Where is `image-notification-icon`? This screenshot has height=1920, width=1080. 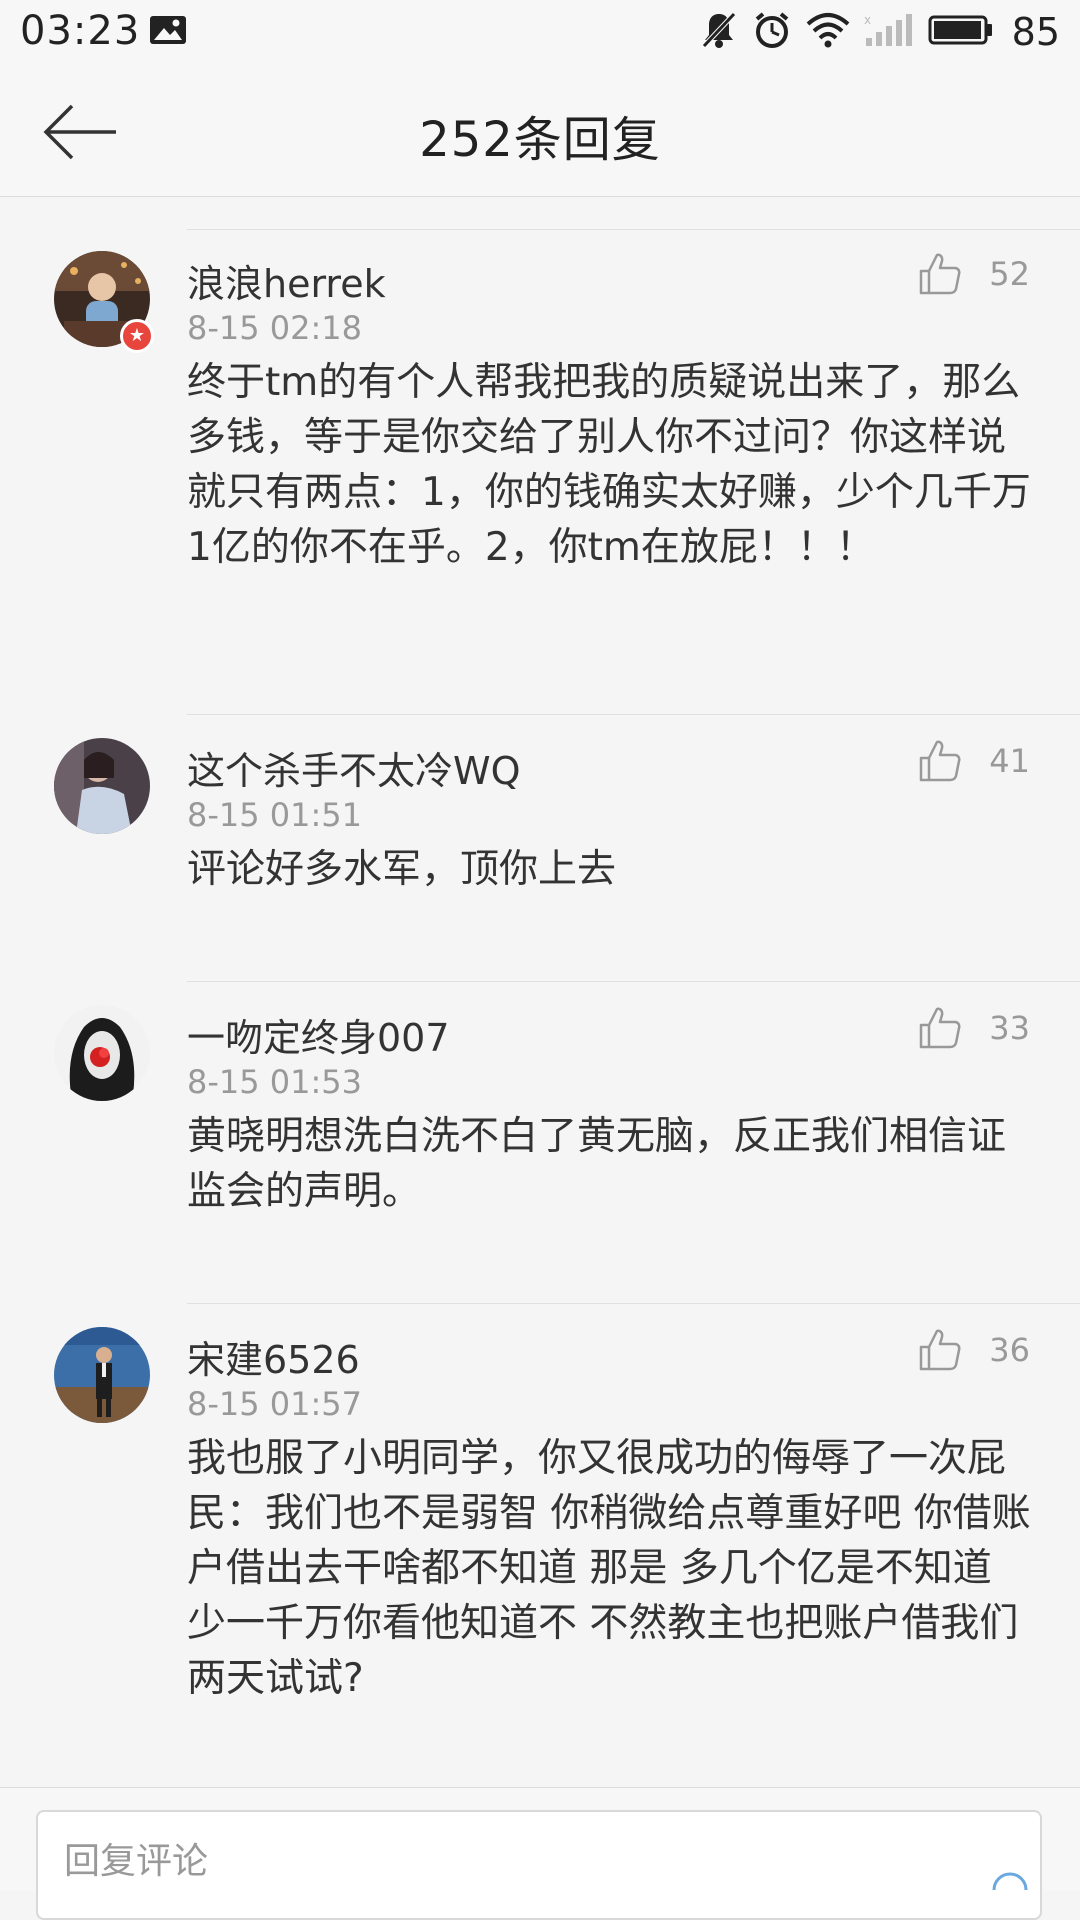
image-notification-icon is located at coordinates (168, 30).